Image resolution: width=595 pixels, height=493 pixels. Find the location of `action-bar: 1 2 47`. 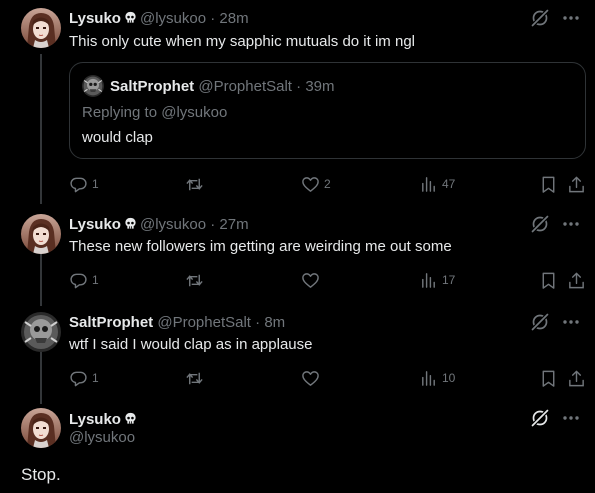

action-bar: 1 2 47 is located at coordinates (328, 184).